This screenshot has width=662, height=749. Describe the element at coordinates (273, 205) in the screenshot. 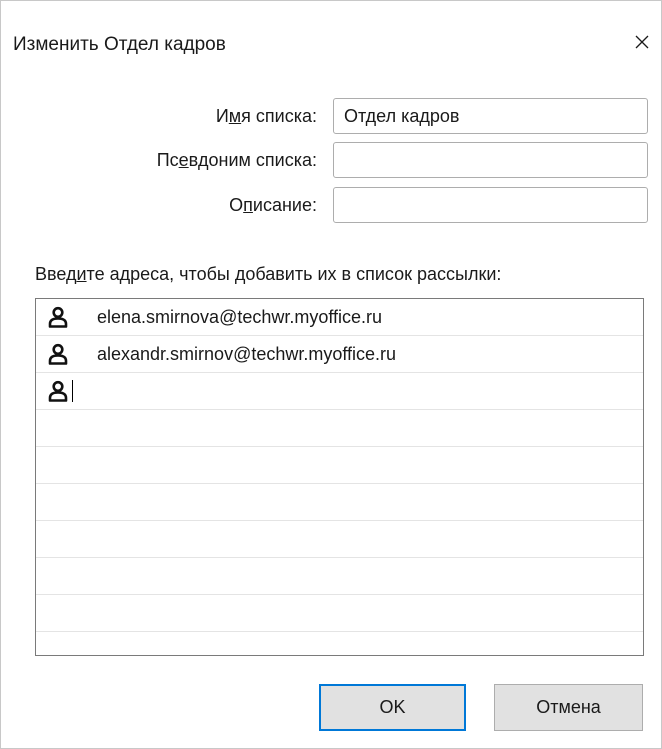

I see `description-label: Описание:` at that location.